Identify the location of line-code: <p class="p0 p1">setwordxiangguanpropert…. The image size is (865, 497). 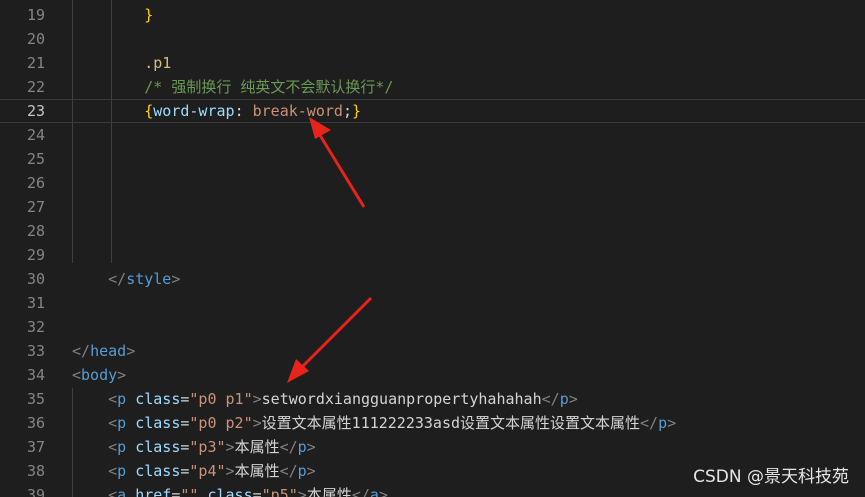
(325, 399).